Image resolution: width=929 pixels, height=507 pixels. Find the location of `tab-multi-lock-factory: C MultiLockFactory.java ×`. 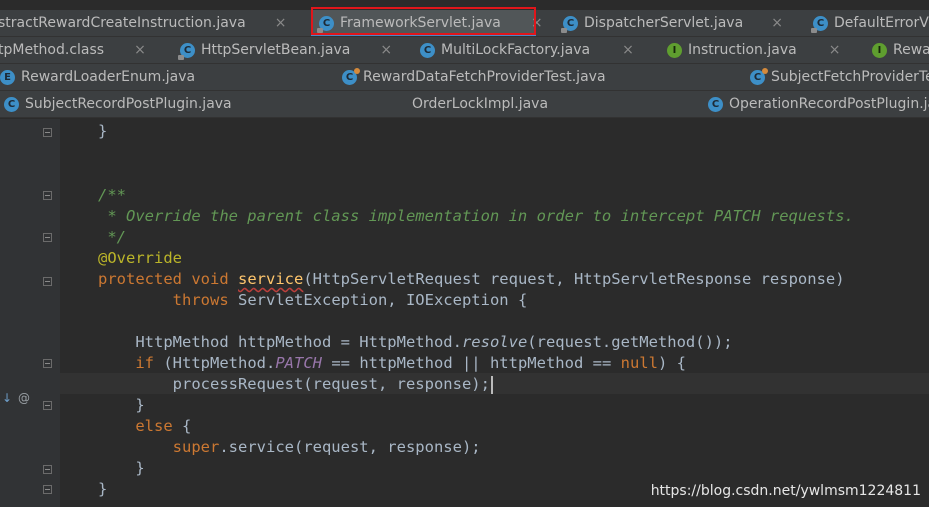

tab-multi-lock-factory: C MultiLockFactory.java × is located at coordinates (532, 50).